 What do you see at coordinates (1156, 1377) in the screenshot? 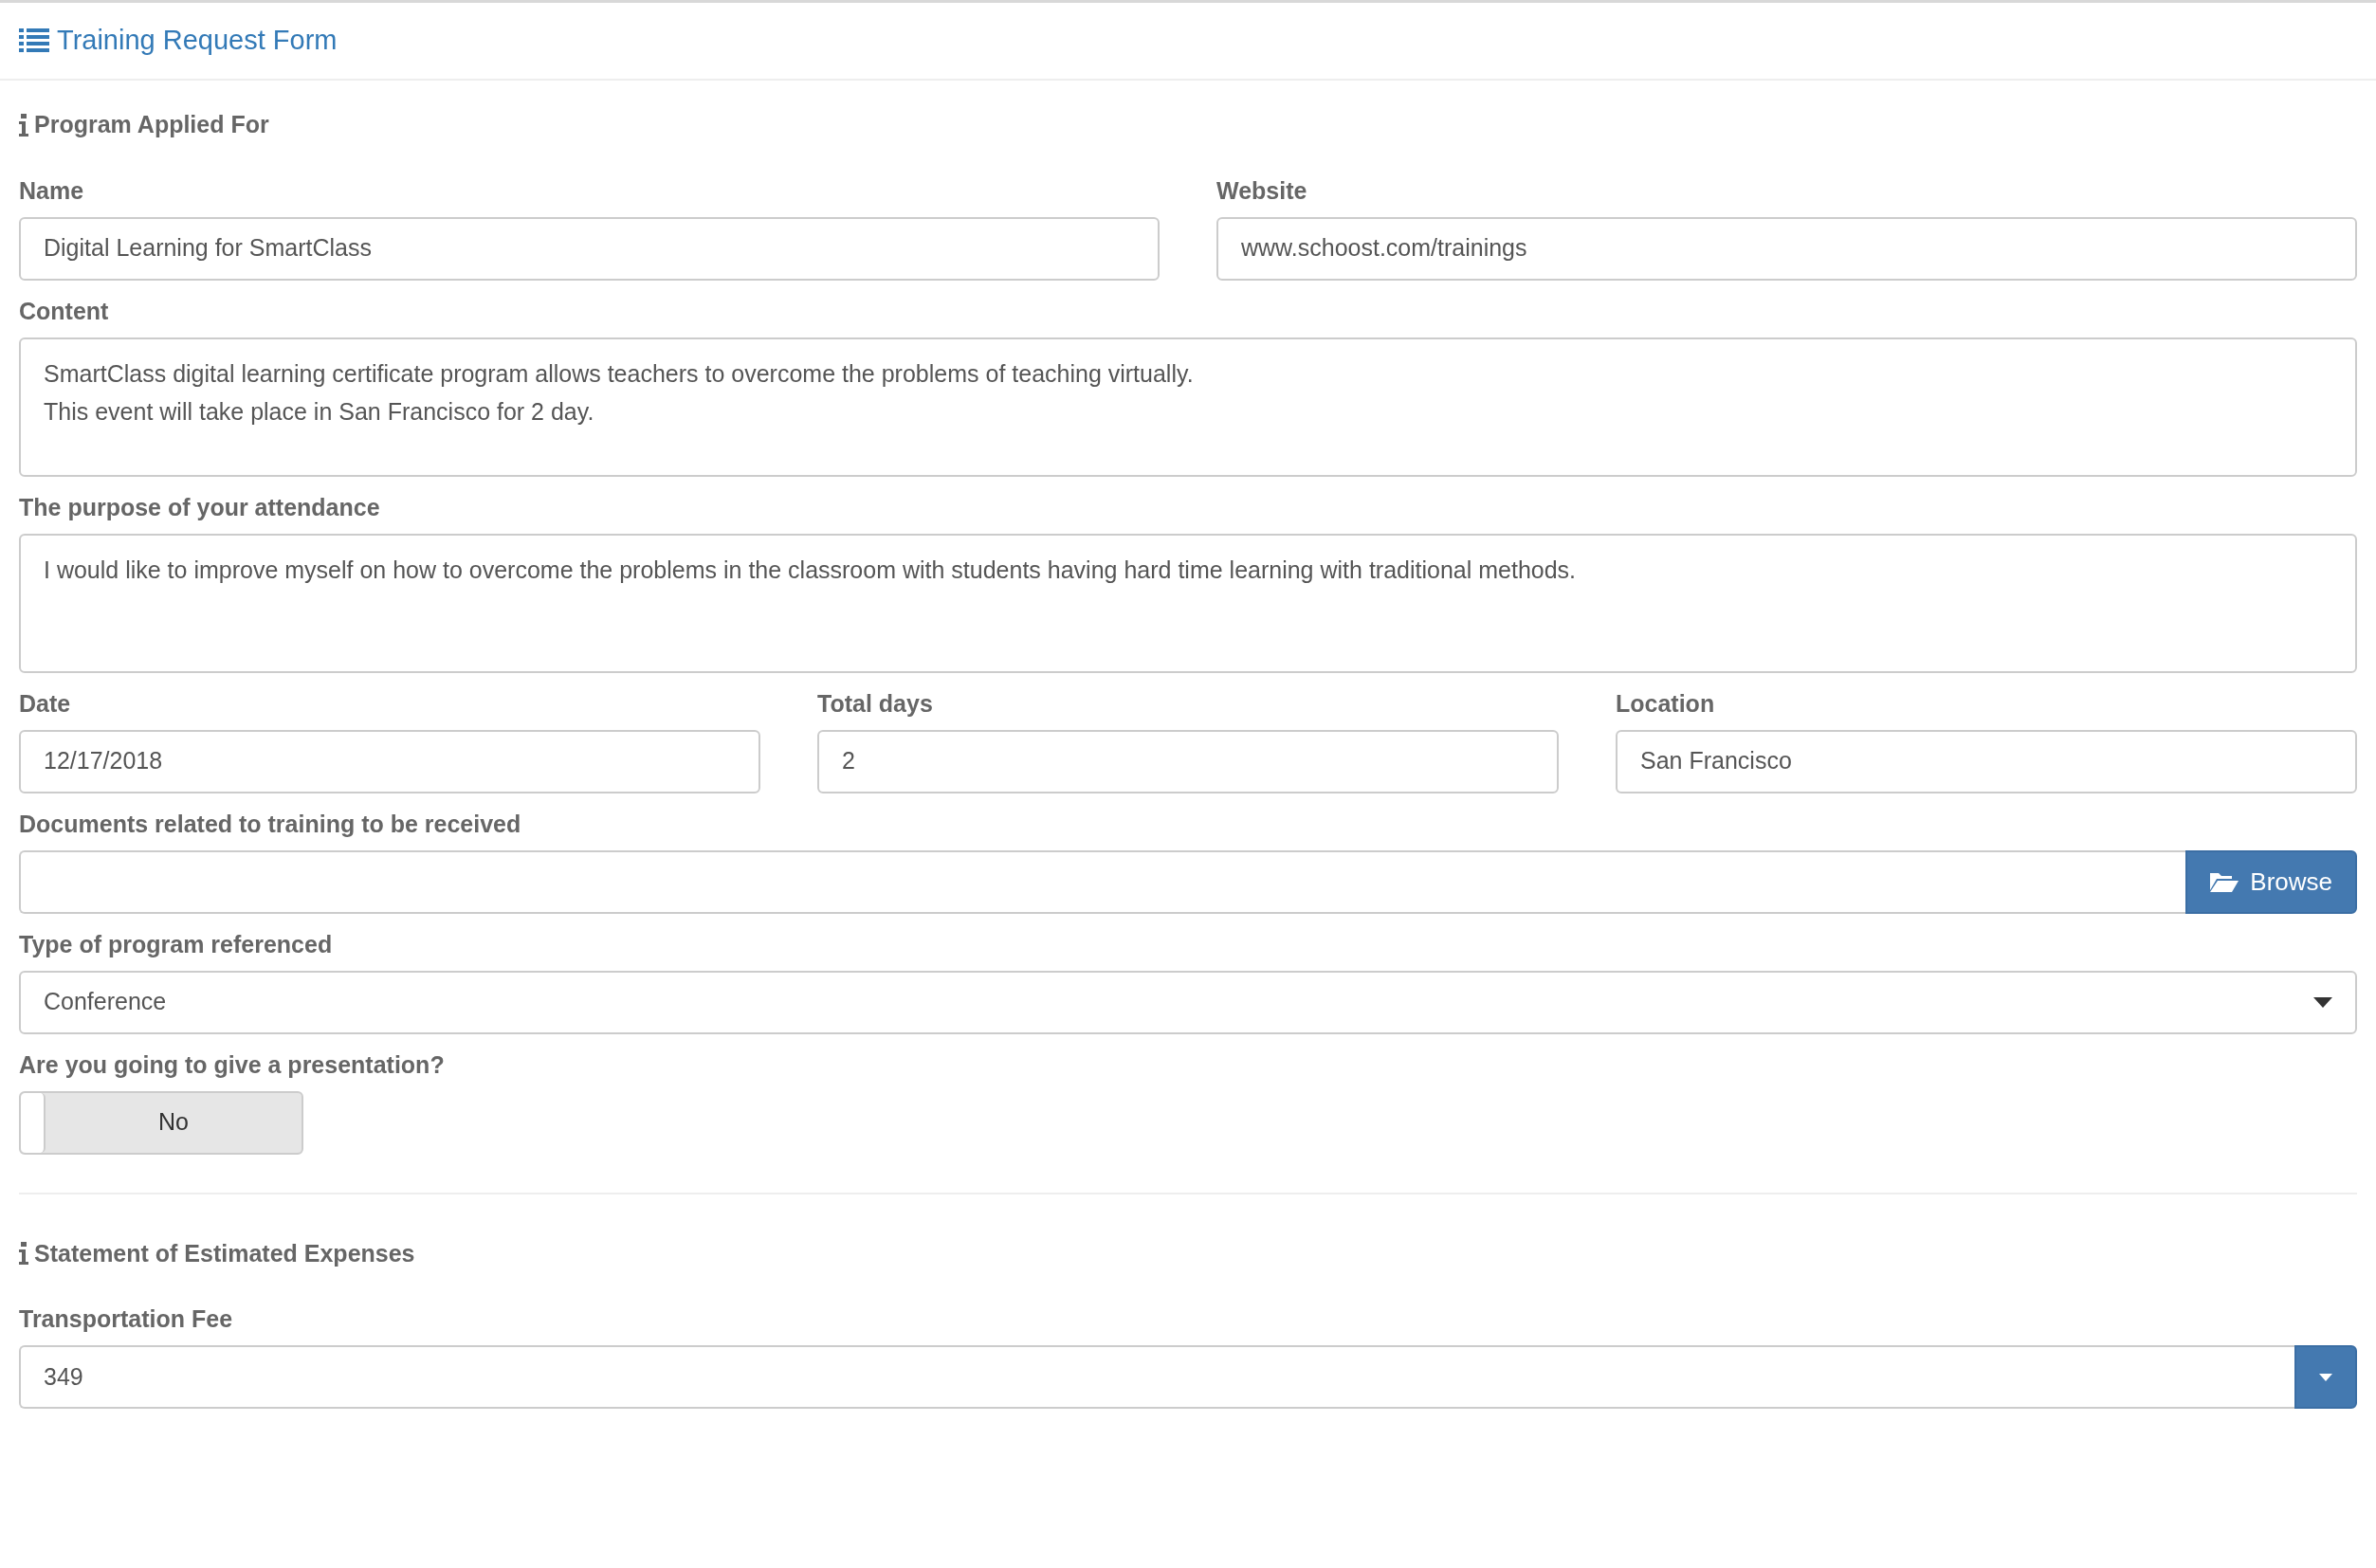
I see `number-field: 349` at bounding box center [1156, 1377].